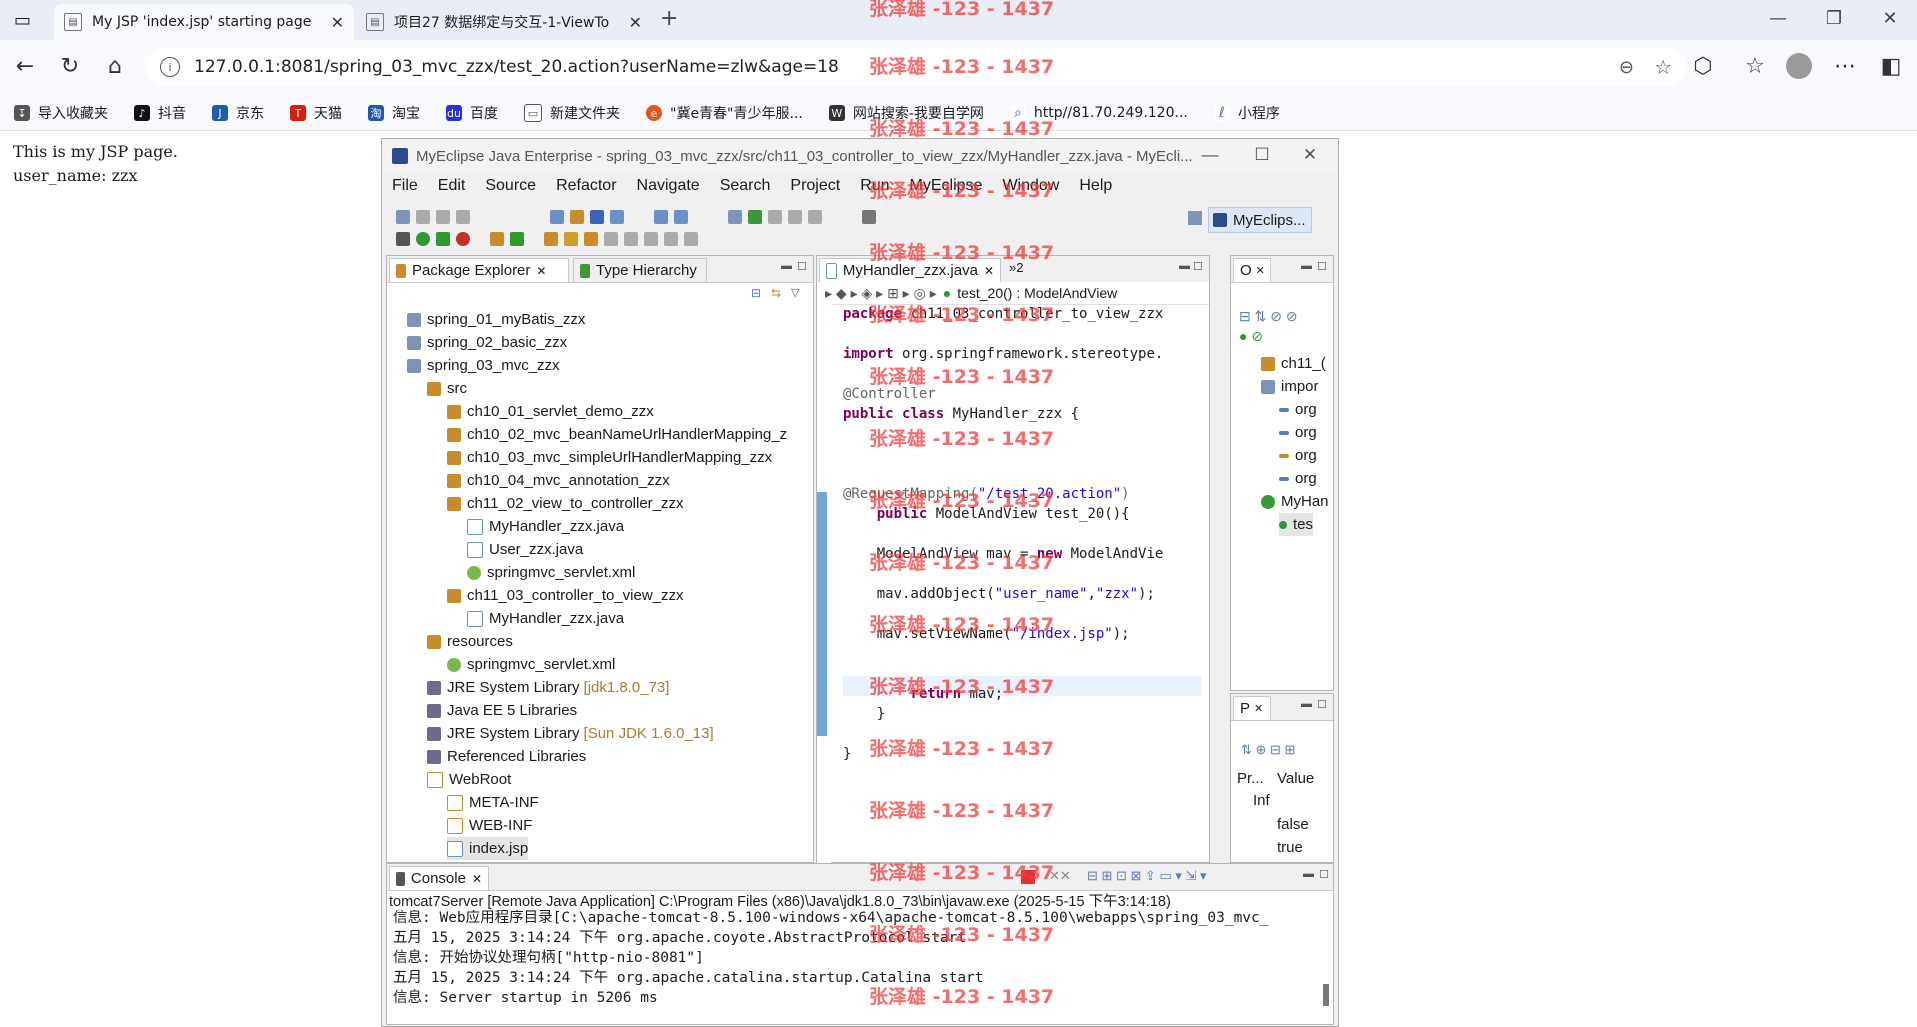 Image resolution: width=1917 pixels, height=1027 pixels. What do you see at coordinates (611, 239) in the screenshot?
I see `next-annotation-icon` at bounding box center [611, 239].